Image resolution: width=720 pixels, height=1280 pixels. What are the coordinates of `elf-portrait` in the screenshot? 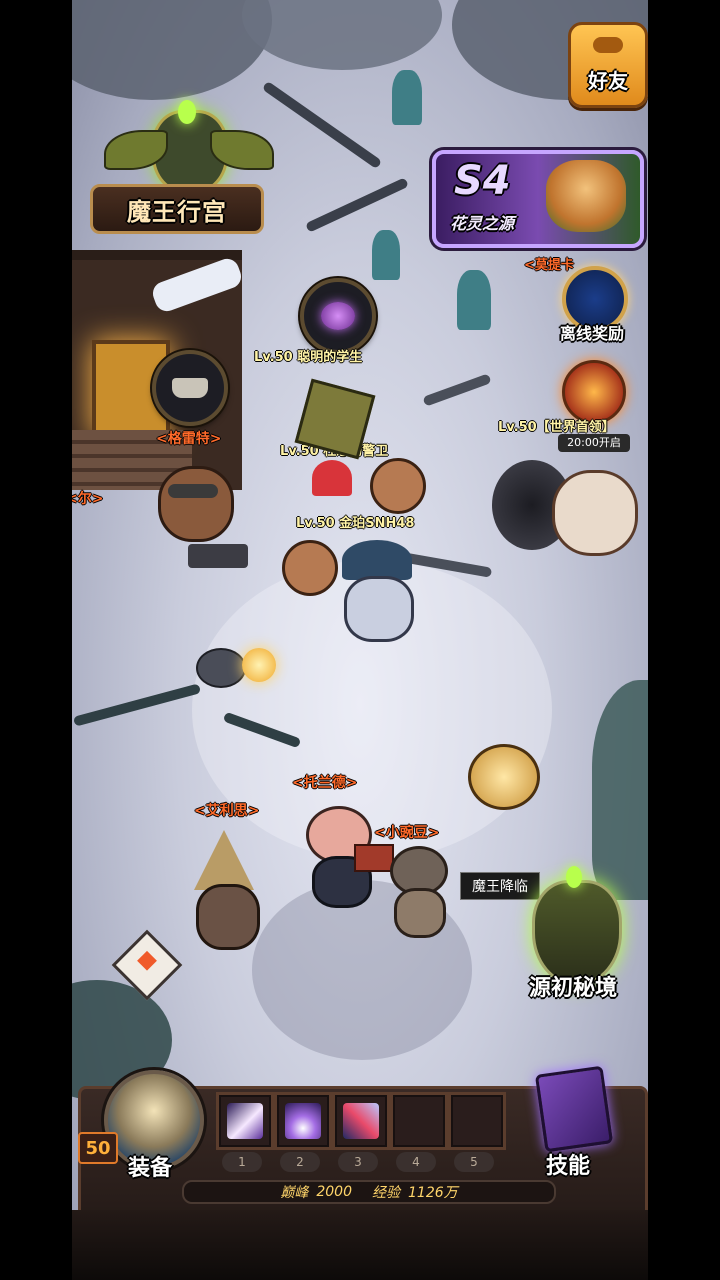 It's located at (586, 196).